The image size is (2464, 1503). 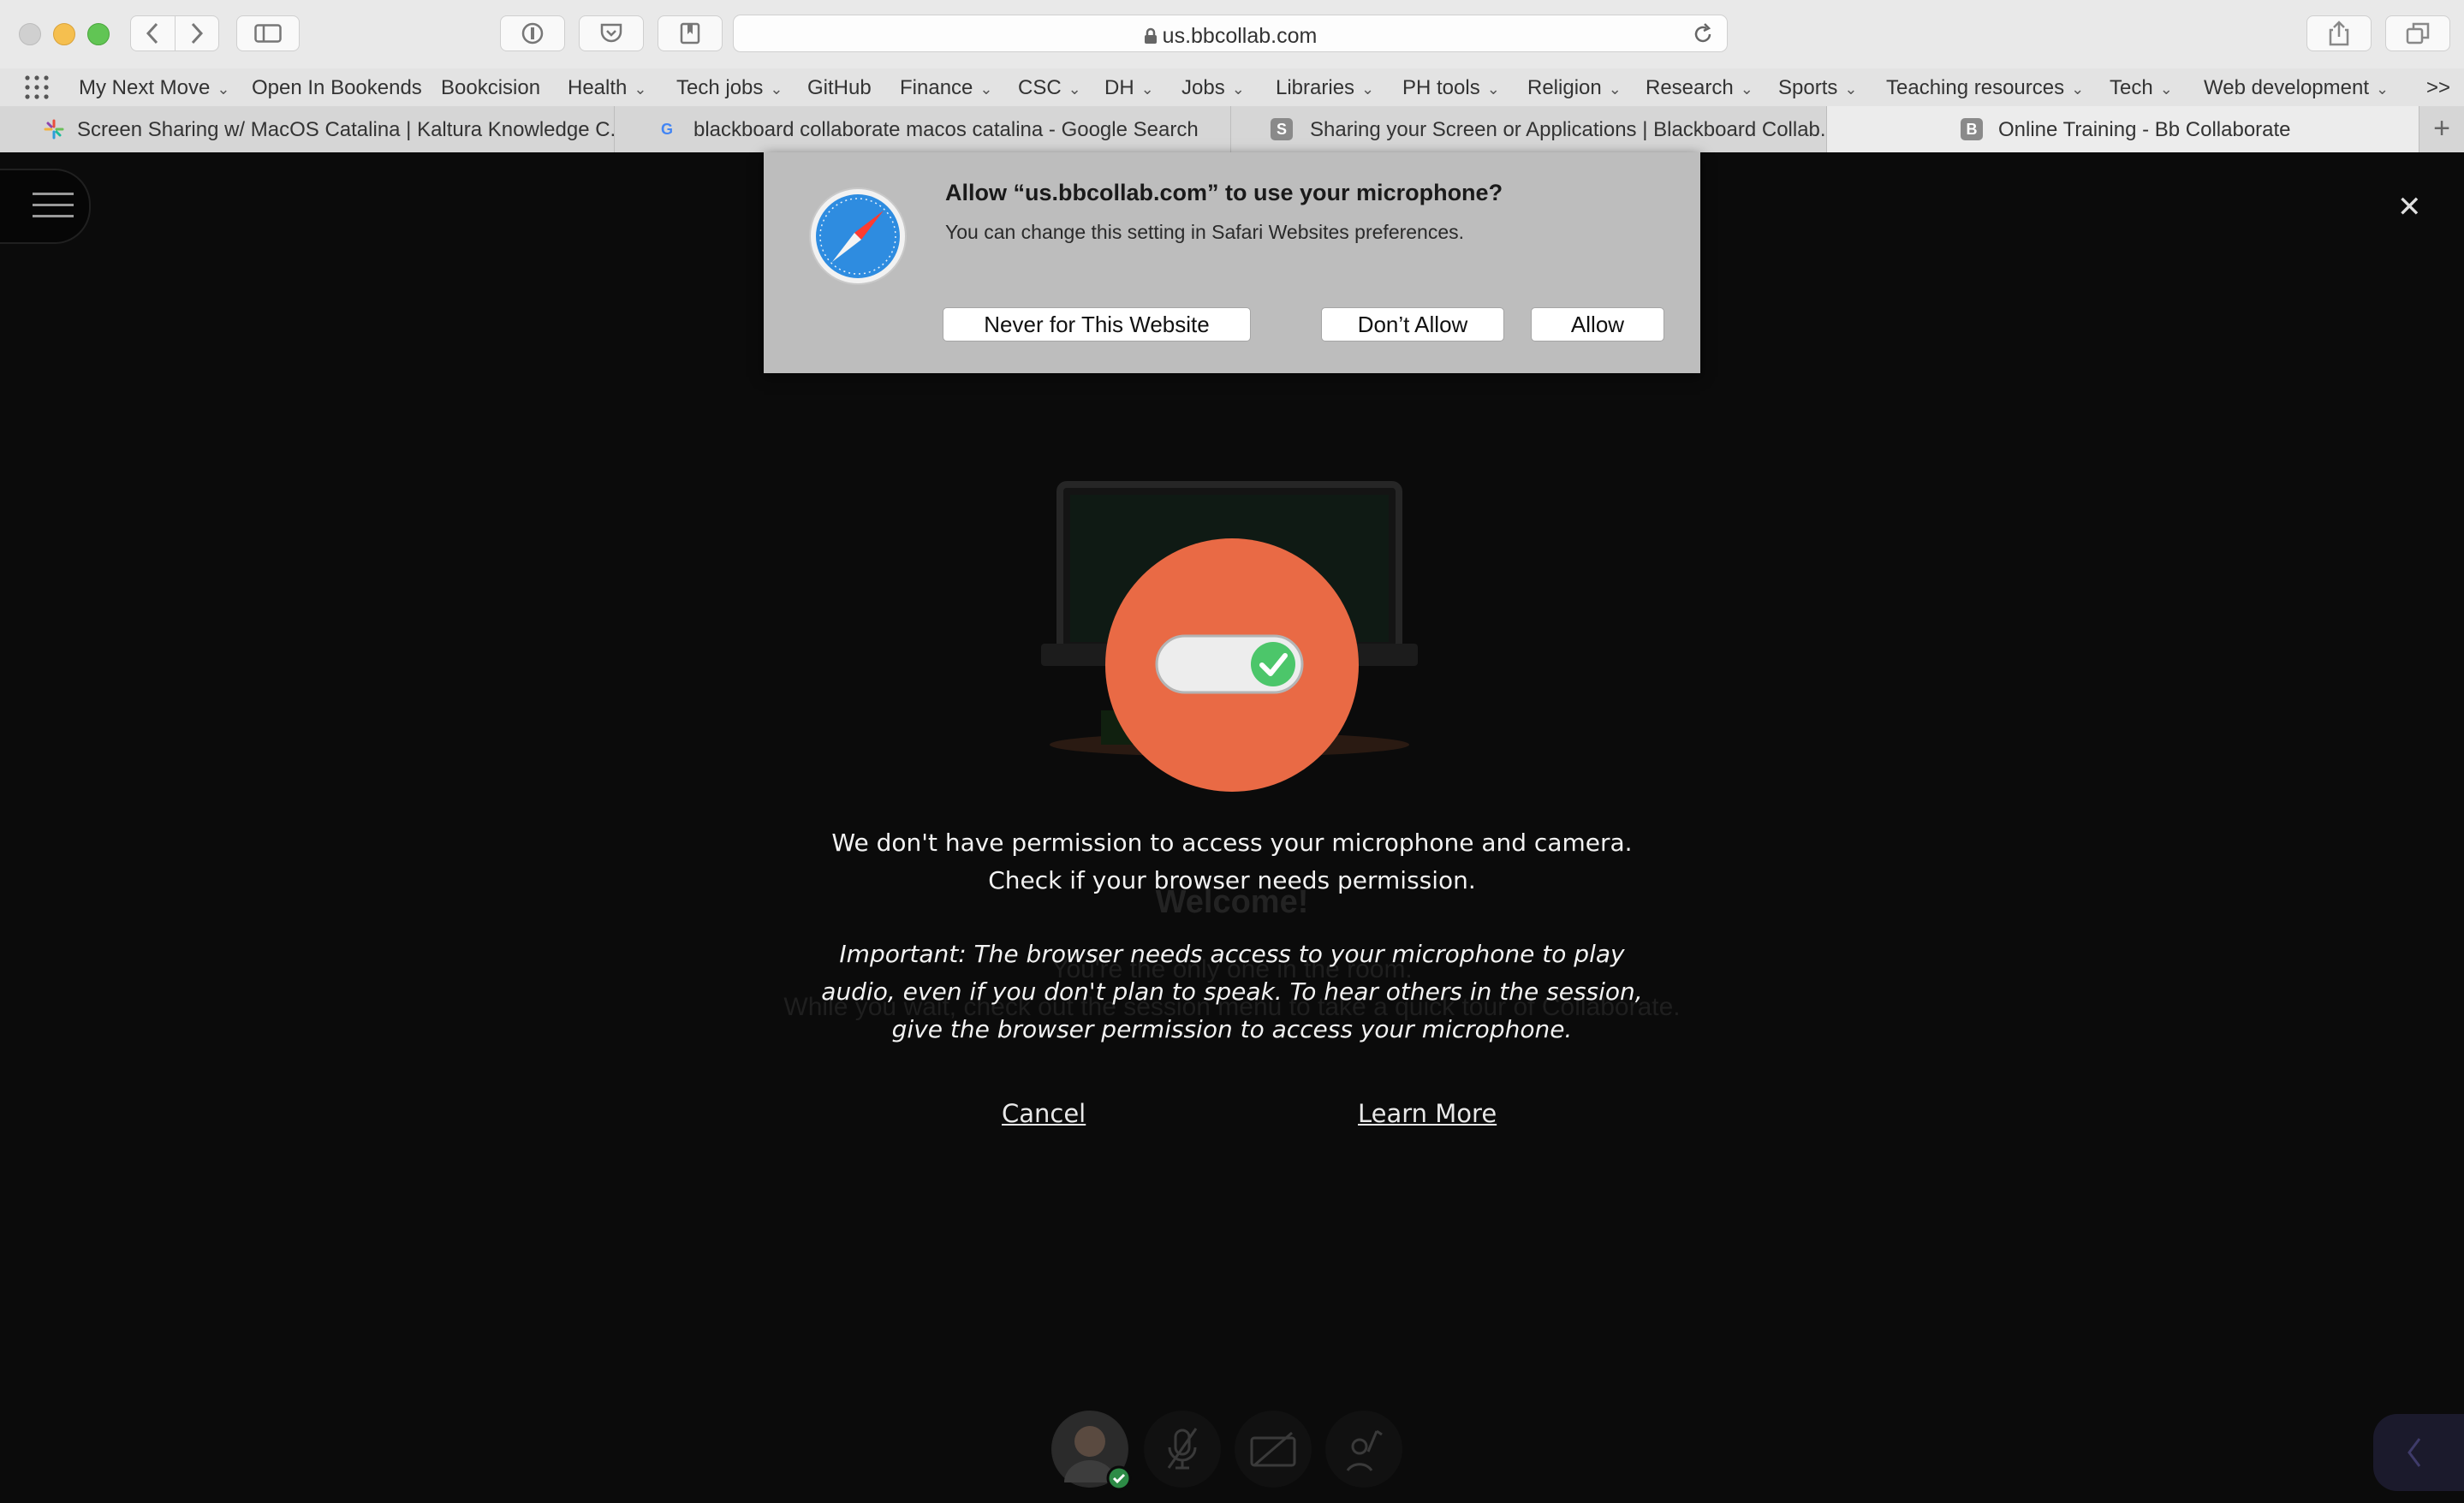 What do you see at coordinates (729, 88) in the screenshot?
I see `bookmark-tech-jobs: Tech jobs ⌄` at bounding box center [729, 88].